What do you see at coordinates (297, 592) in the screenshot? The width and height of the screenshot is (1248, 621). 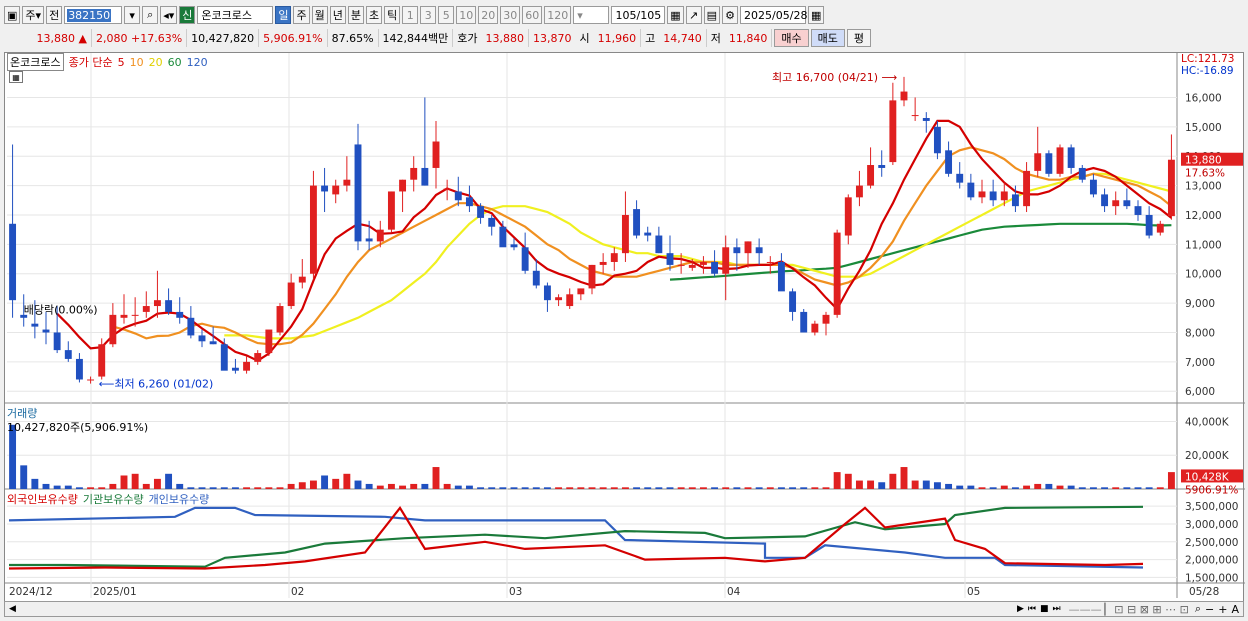 I see `x-tick-label: 02` at bounding box center [297, 592].